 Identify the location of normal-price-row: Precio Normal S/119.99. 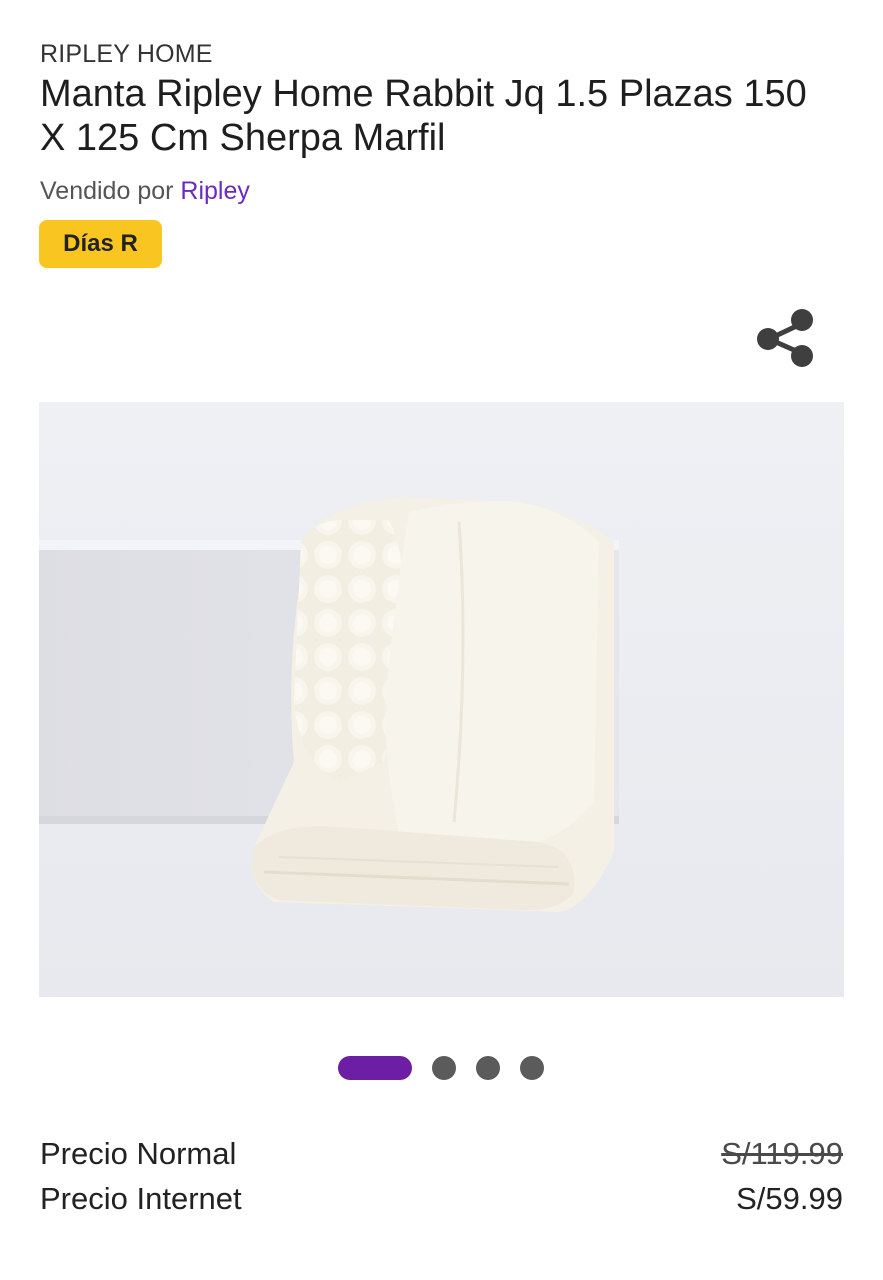
(441, 1154).